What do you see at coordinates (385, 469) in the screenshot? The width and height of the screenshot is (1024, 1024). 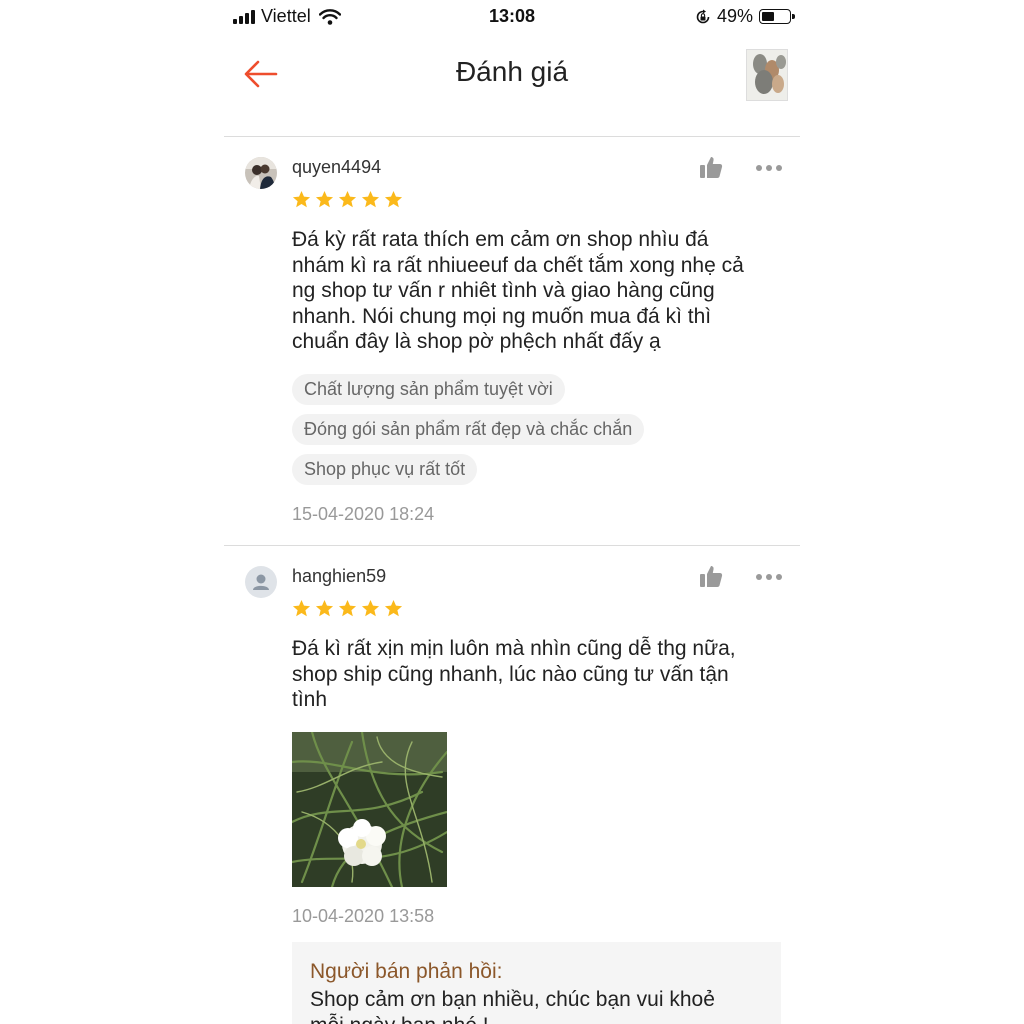 I see `review-tag: Shop phục vụ rất tốt` at bounding box center [385, 469].